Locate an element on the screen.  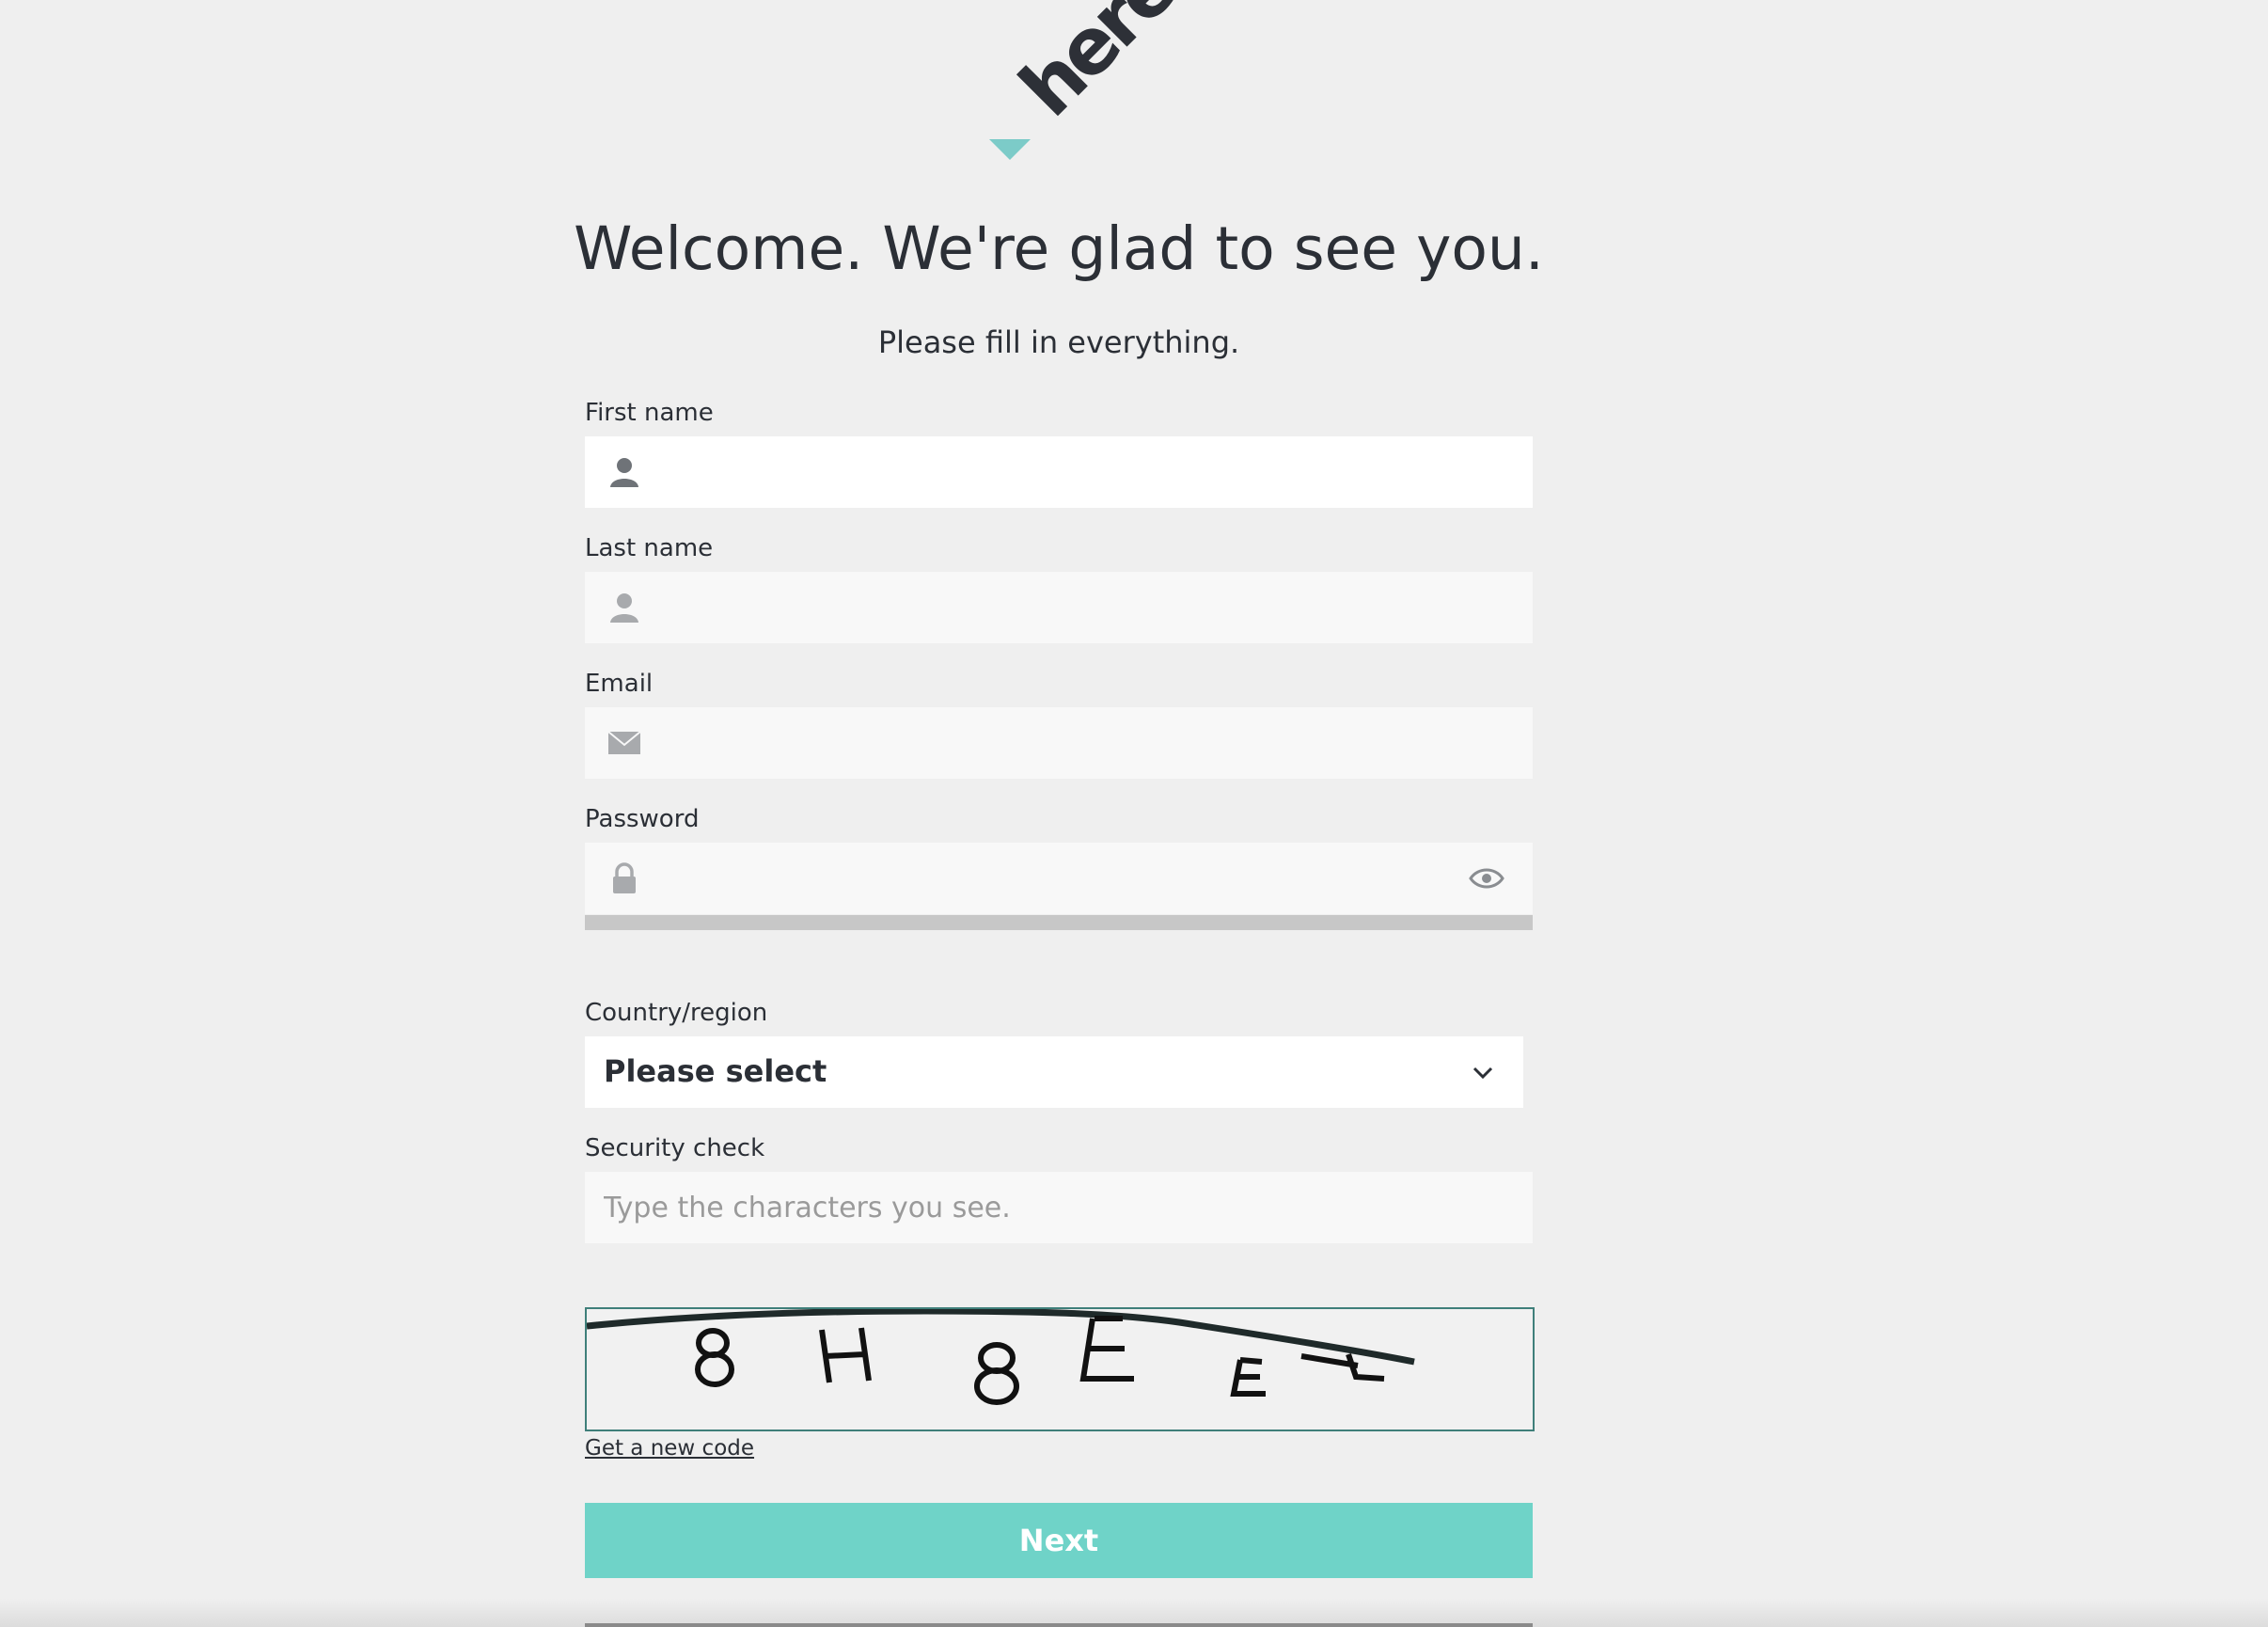
eye-icon is located at coordinates (1486, 878).